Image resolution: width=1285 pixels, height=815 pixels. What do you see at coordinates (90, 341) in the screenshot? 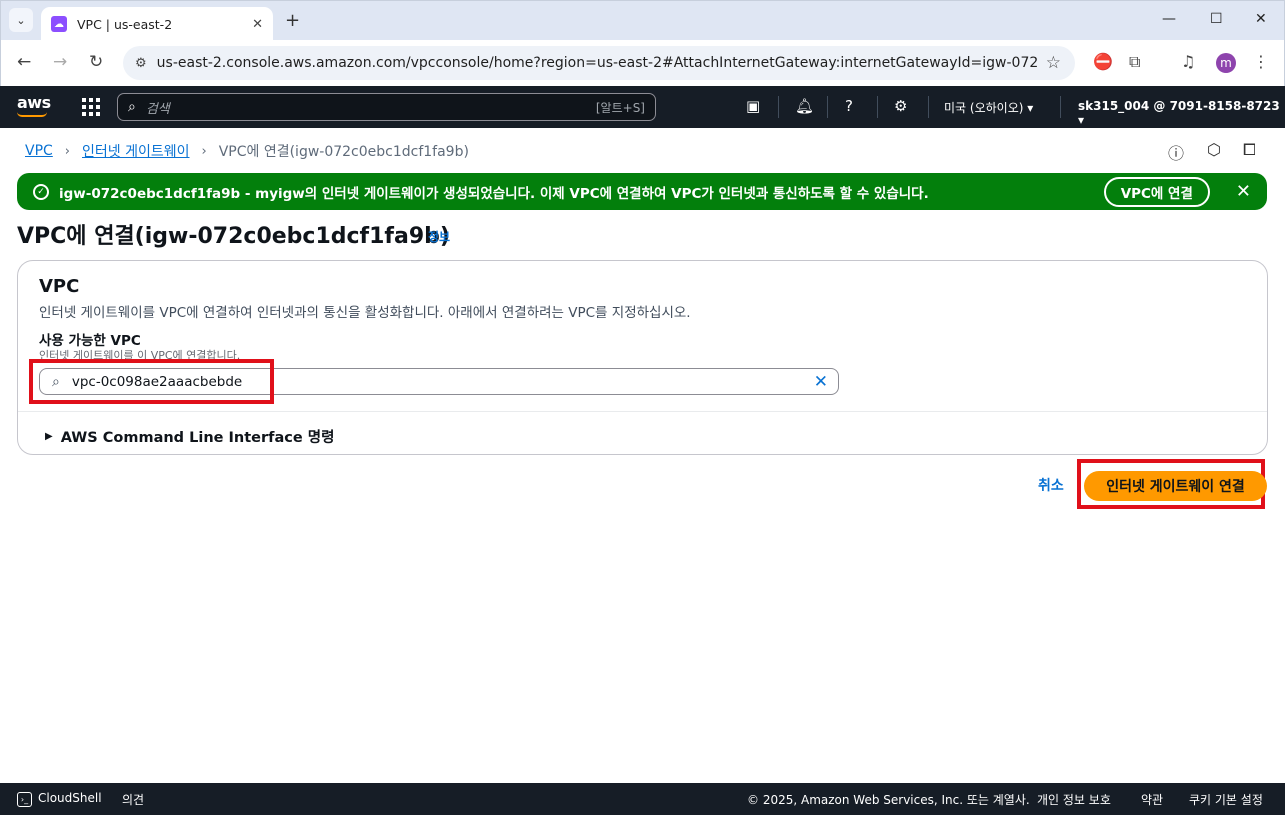
I see `available-vpc-label: 사용 가능한 VPC` at bounding box center [90, 341].